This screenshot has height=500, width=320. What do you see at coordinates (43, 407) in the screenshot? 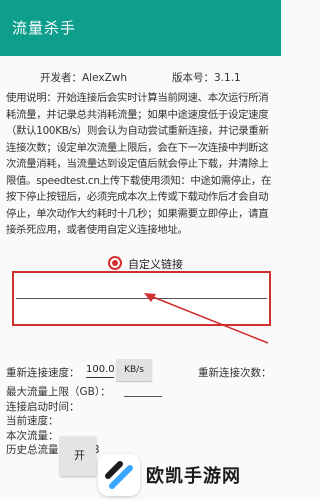
I see `start-time-label: 连接启动时间：` at bounding box center [43, 407].